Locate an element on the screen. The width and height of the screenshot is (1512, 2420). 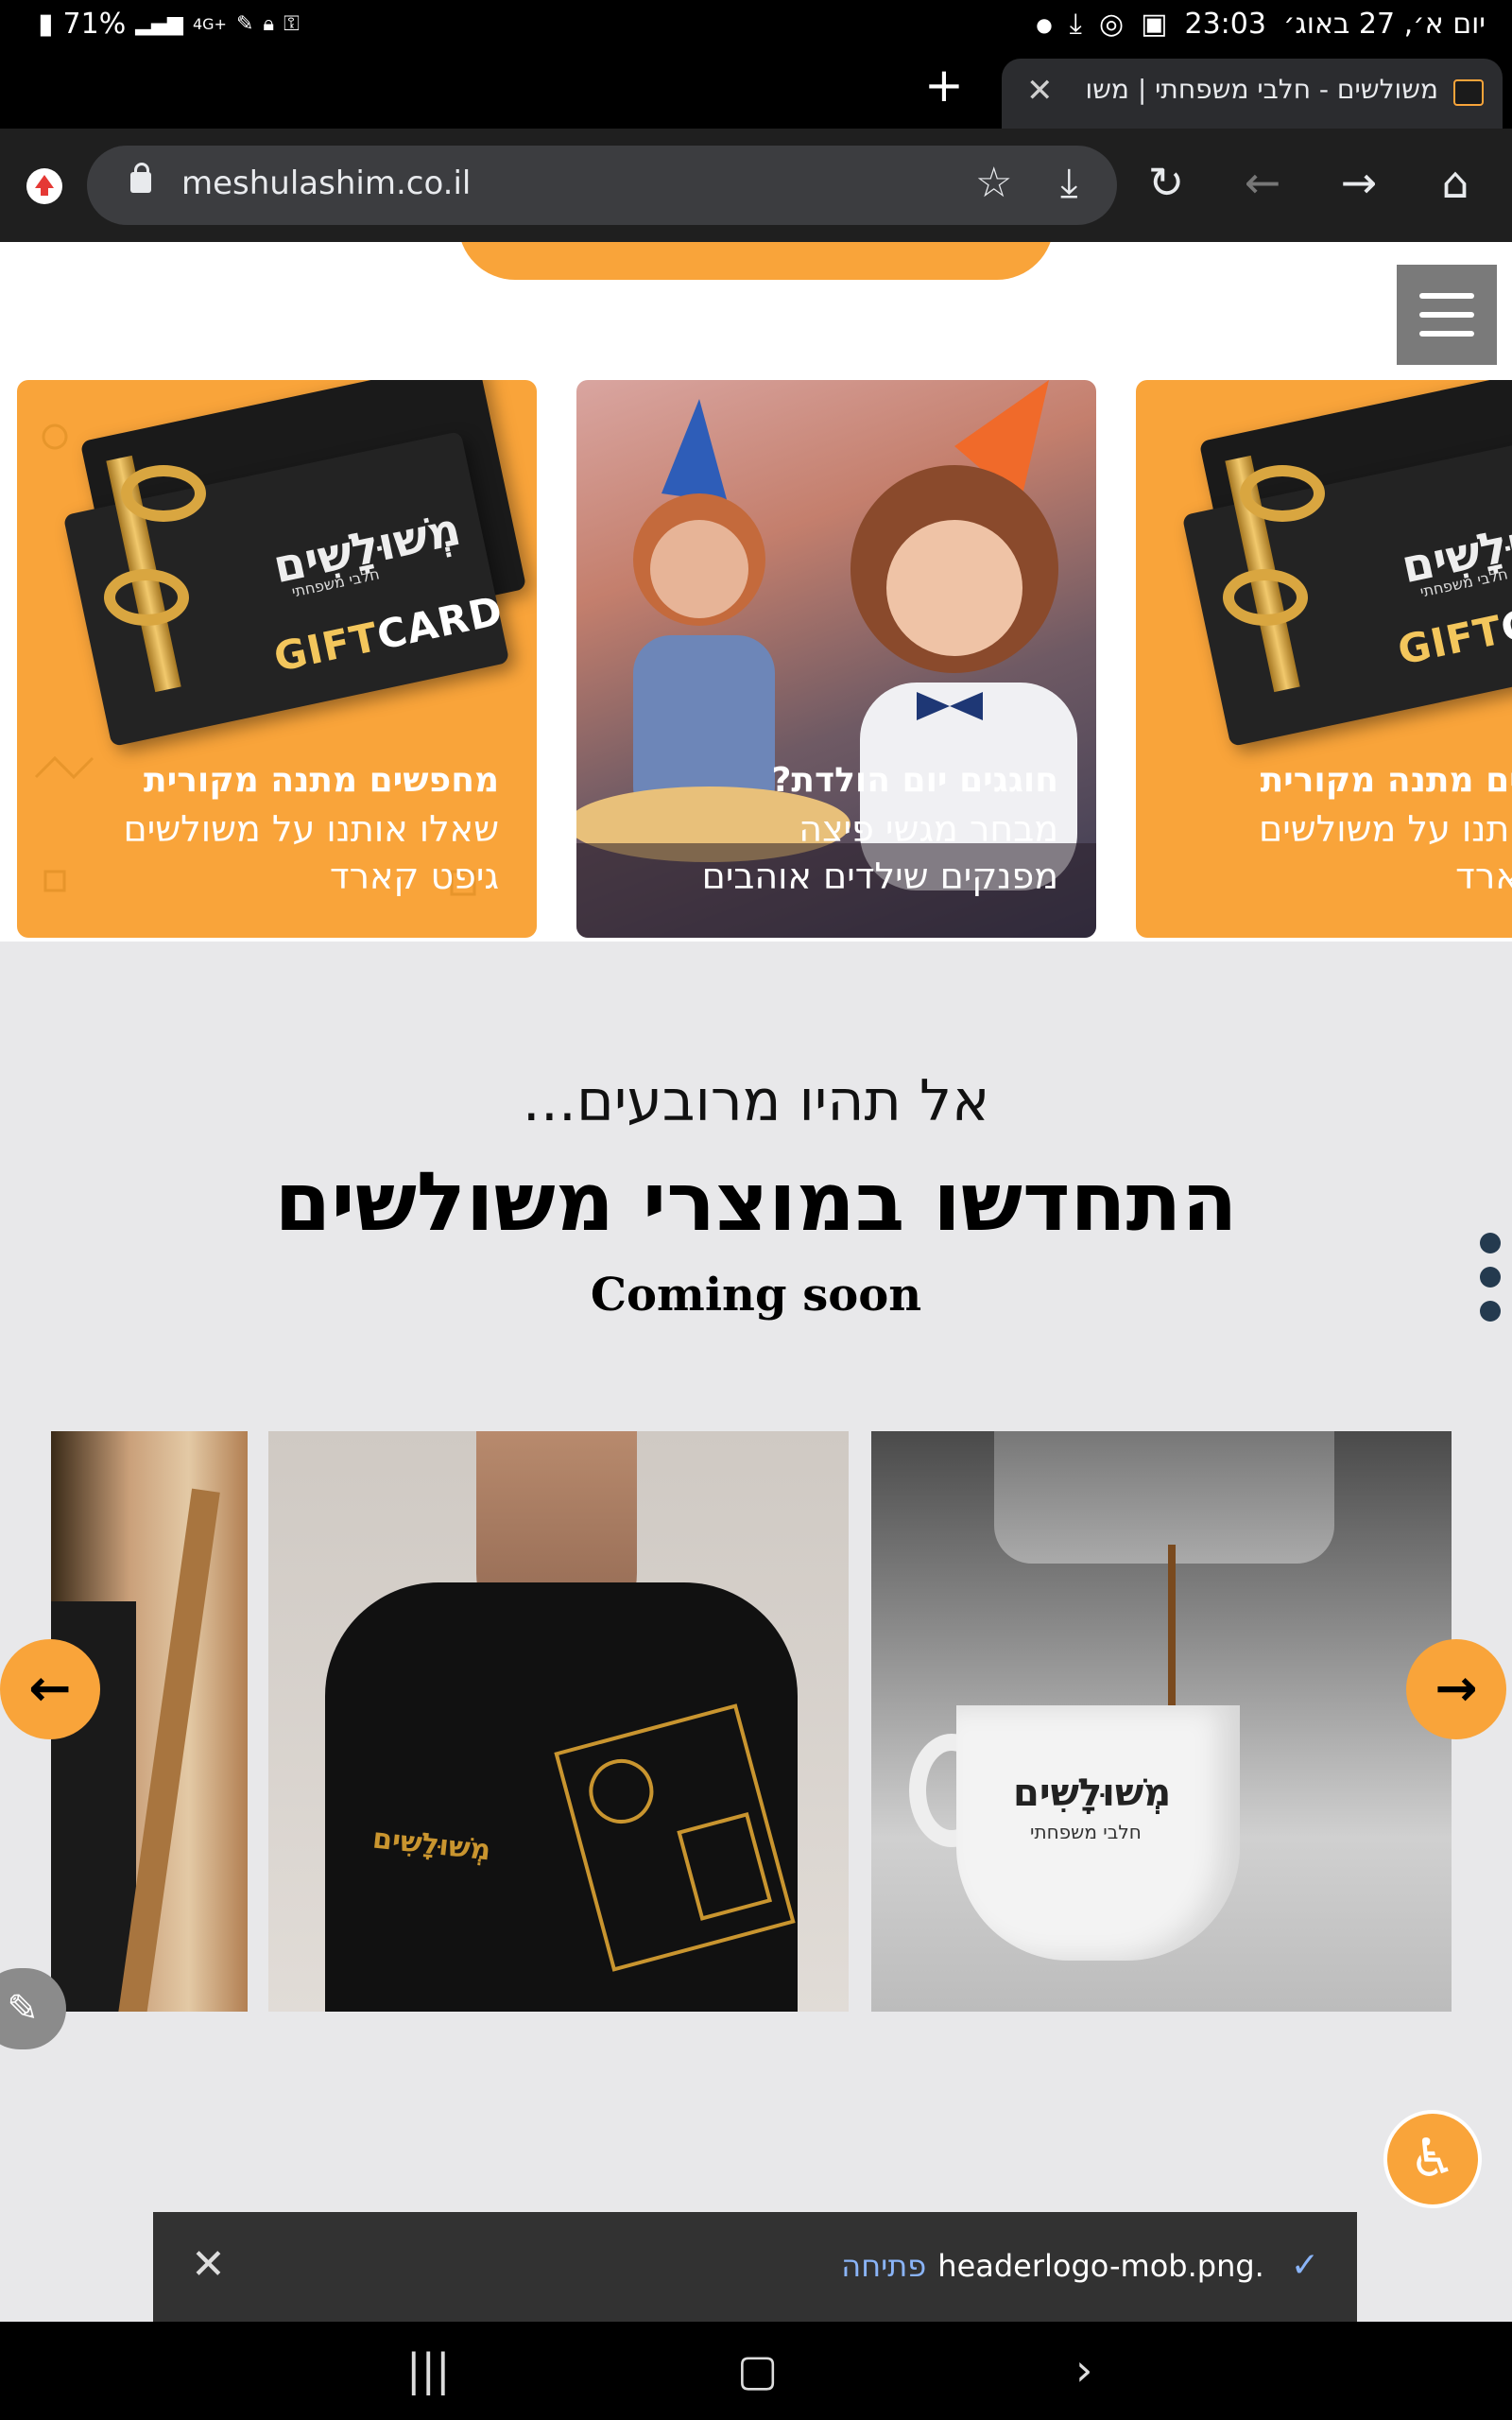
edit-icon: ✎ is located at coordinates (244, 24).